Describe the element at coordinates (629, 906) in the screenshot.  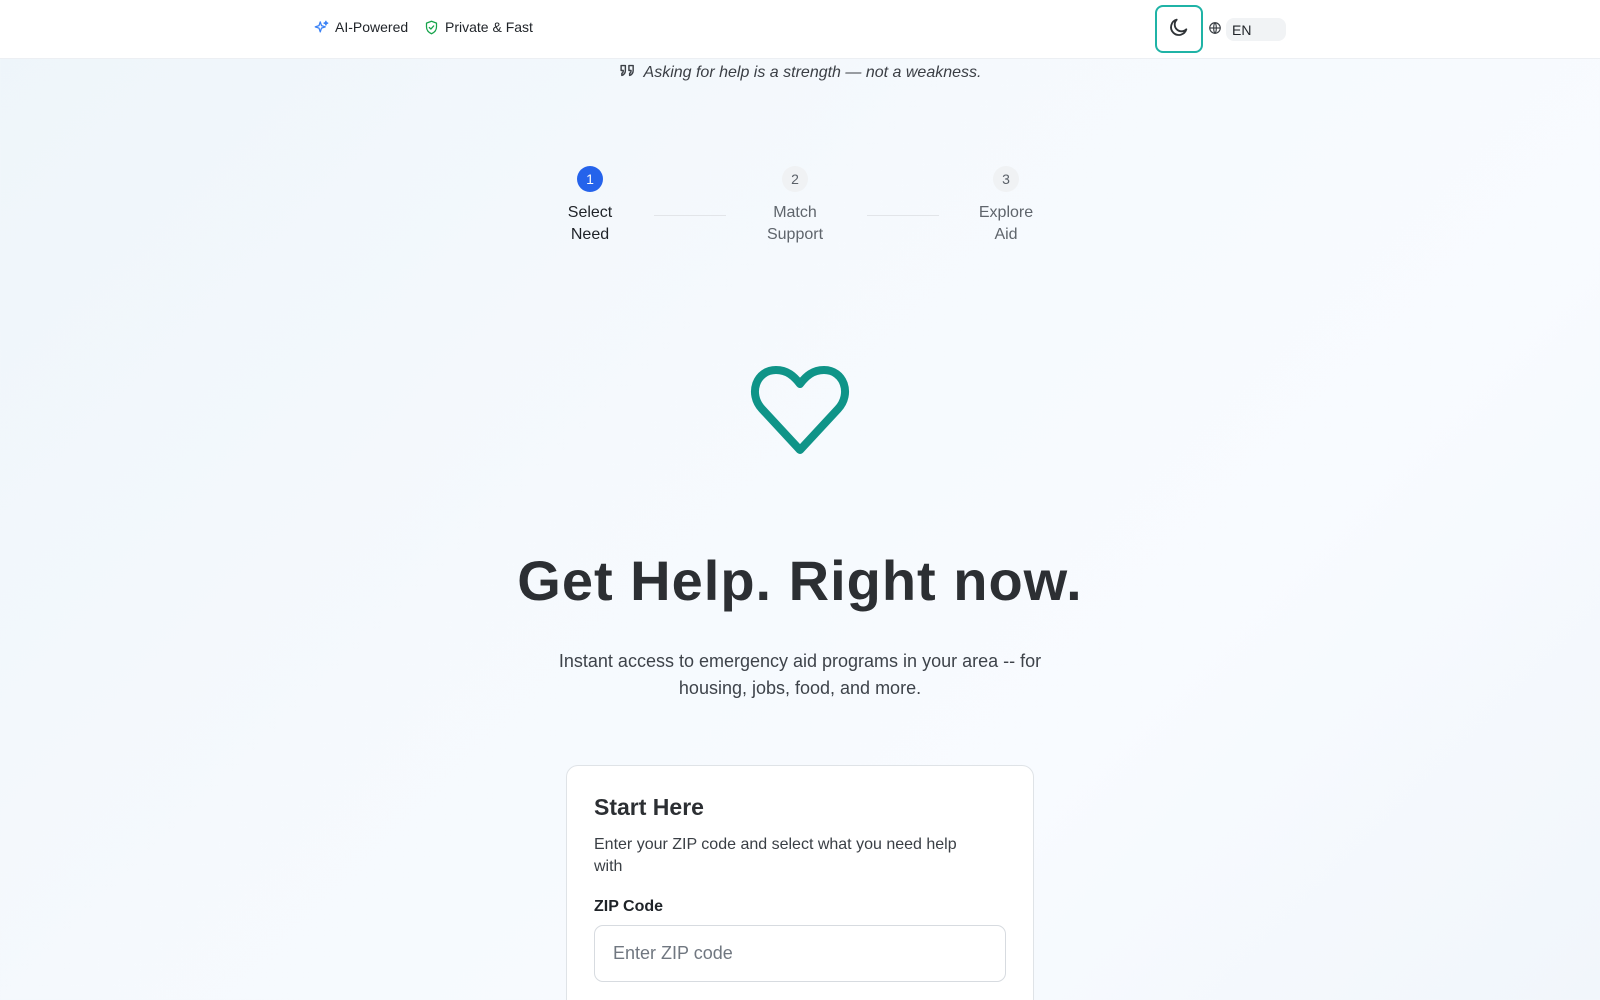
I see `zip-code-label: ZIP Code` at that location.